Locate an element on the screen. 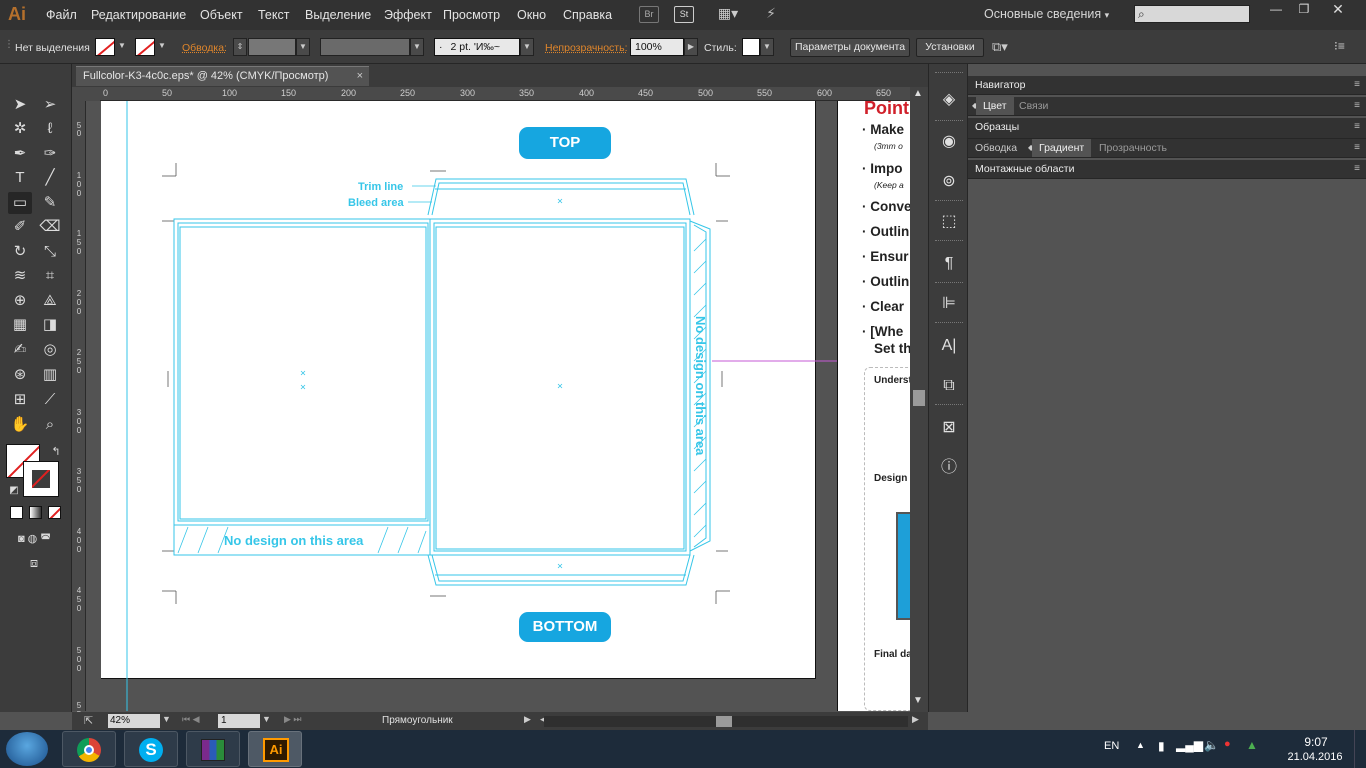 The image size is (1366, 768). scroll-thumb is located at coordinates (724, 721).